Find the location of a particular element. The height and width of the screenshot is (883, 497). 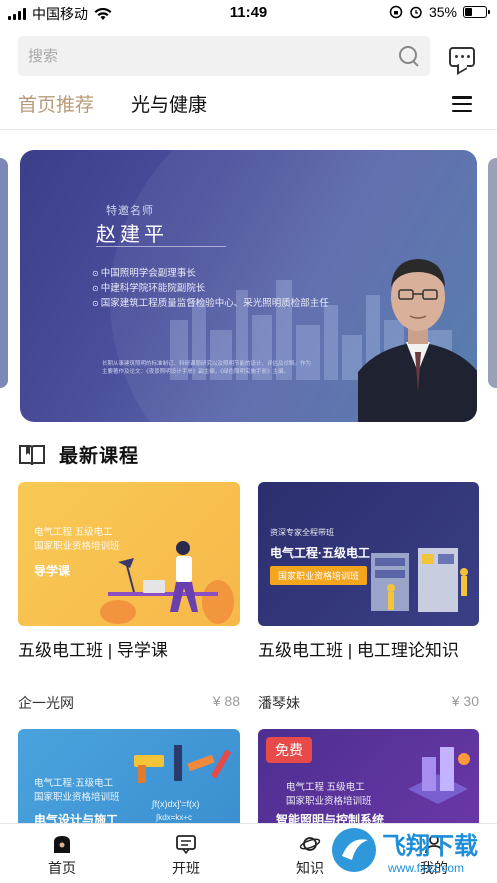

battery-percent: 35% is located at coordinates (442, 12).